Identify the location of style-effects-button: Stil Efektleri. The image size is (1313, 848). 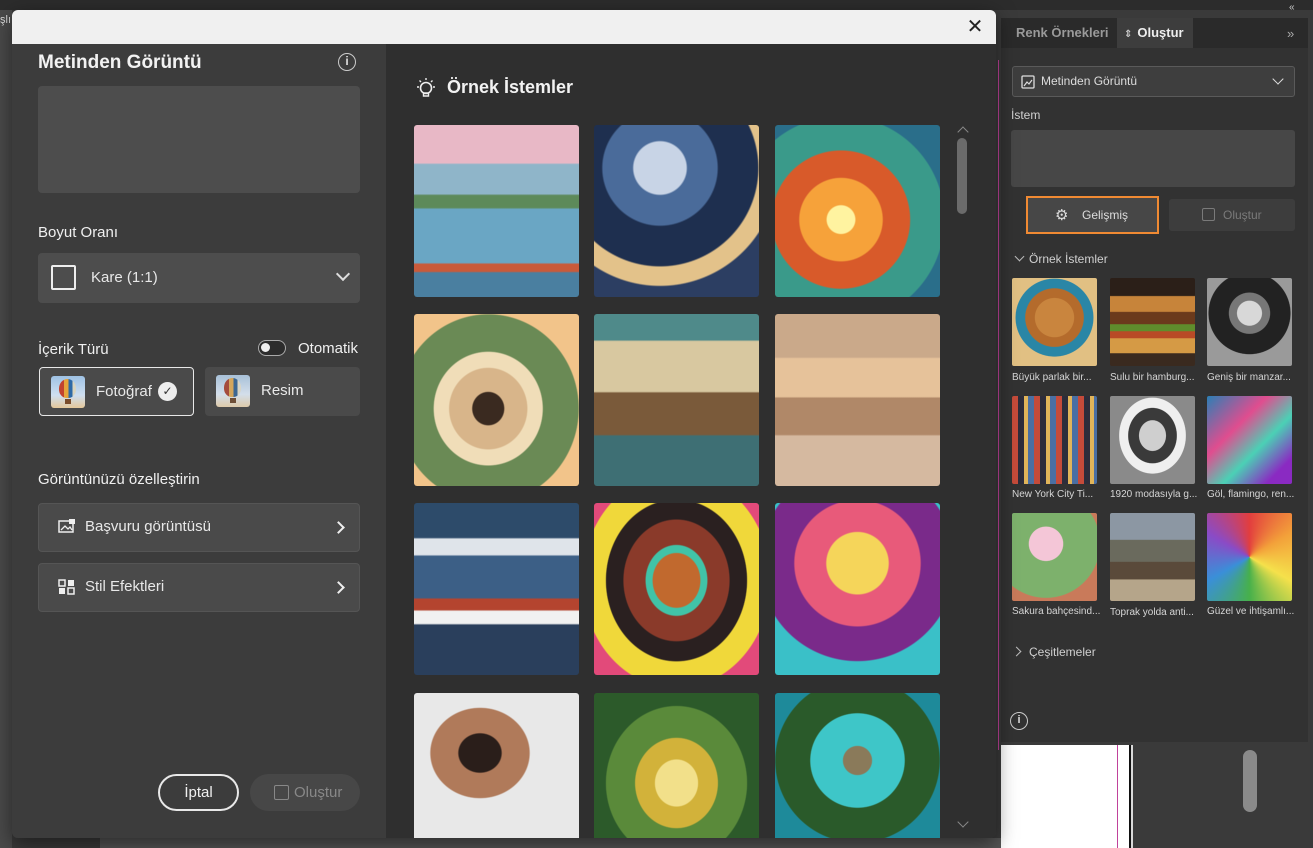
(199, 587).